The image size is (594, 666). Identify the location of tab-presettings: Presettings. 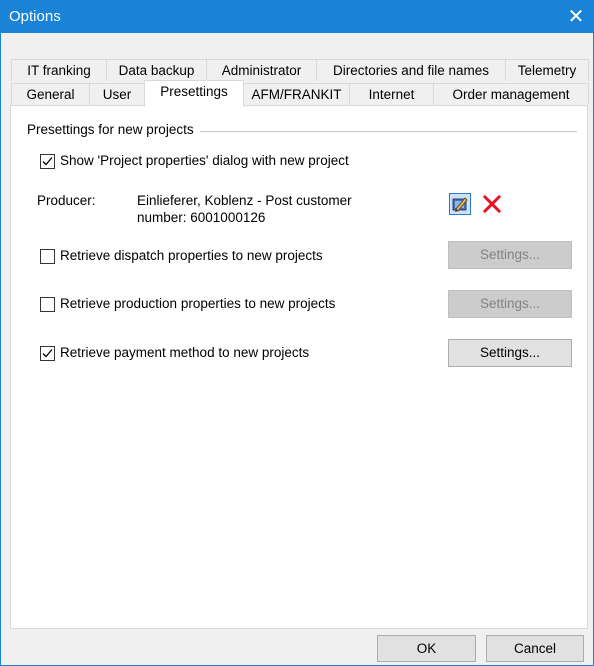
(194, 93).